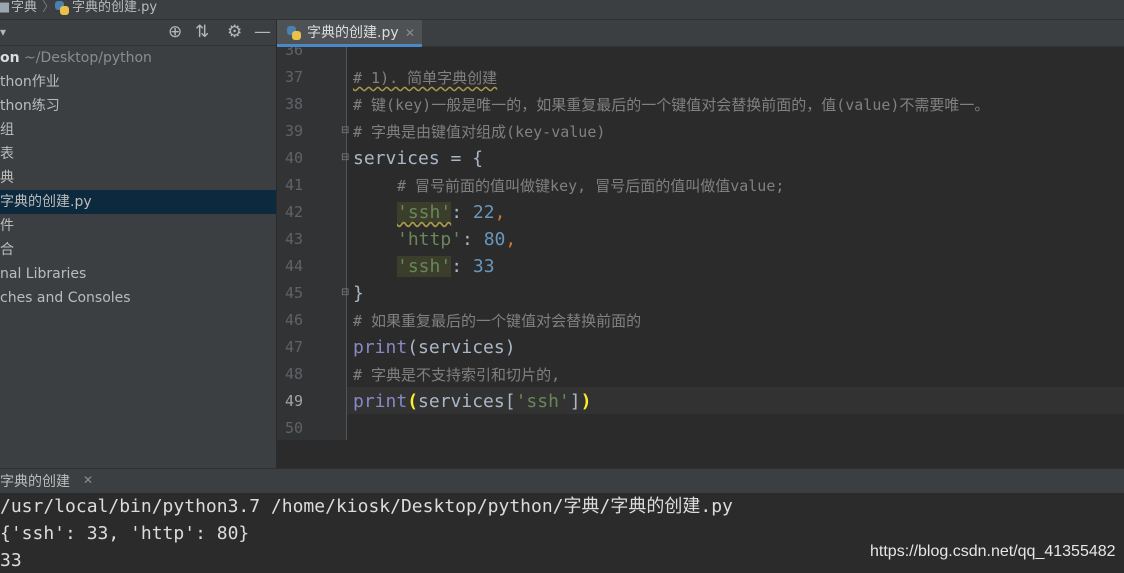 Image resolution: width=1124 pixels, height=573 pixels. What do you see at coordinates (138, 106) in the screenshot?
I see `tree-item: thon练习` at bounding box center [138, 106].